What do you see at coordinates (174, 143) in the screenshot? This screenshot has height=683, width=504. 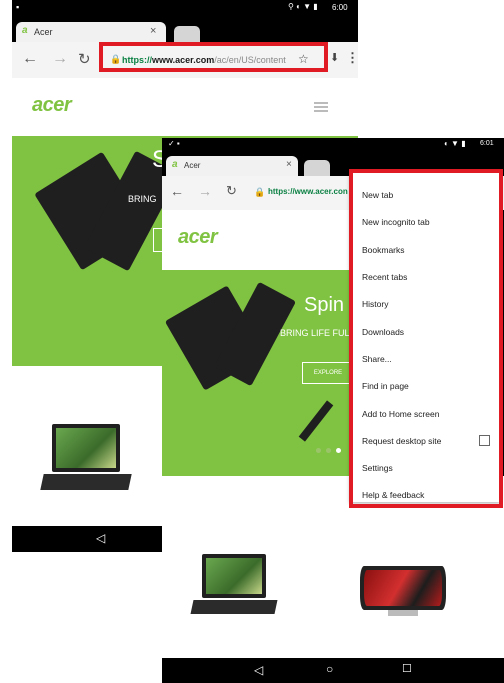 I see `notification-icons: ✓ ▪` at bounding box center [174, 143].